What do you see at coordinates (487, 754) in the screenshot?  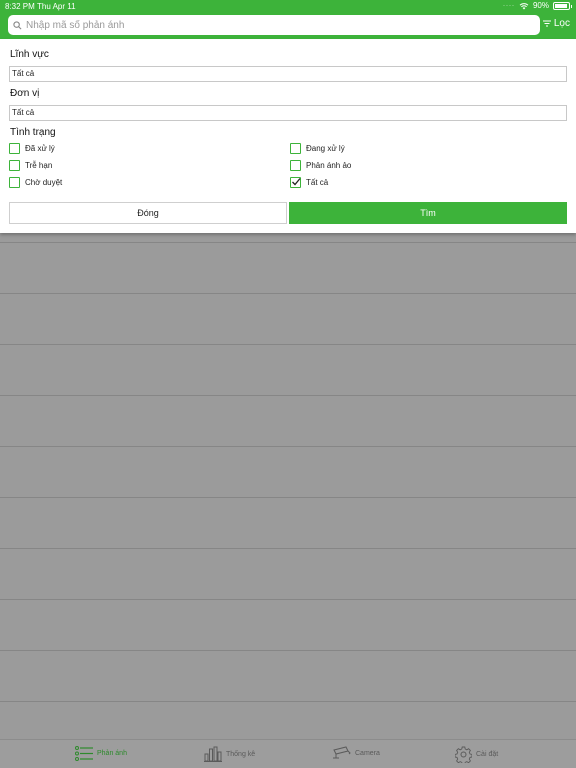 I see `tab-label: Cài đặt` at bounding box center [487, 754].